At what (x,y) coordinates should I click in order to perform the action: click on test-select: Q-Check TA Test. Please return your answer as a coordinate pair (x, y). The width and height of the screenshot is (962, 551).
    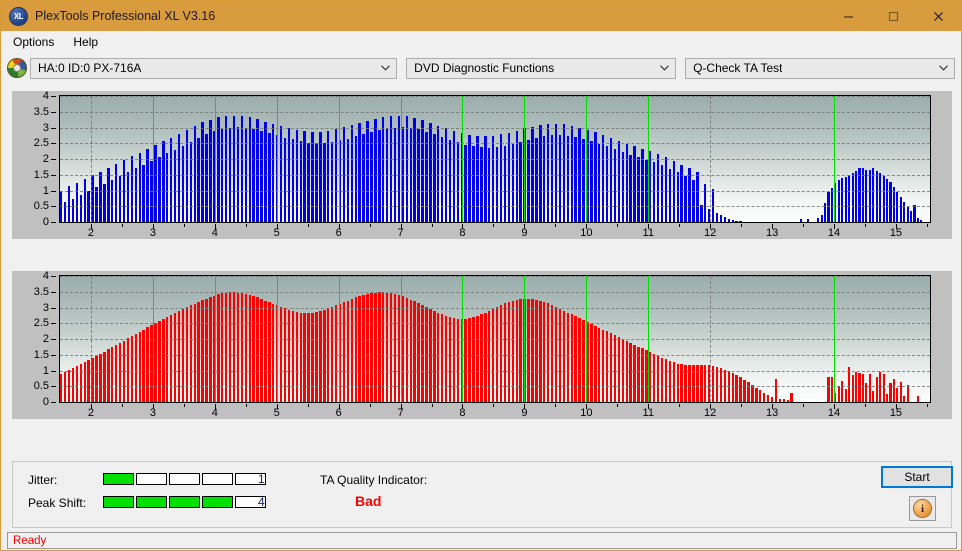
    Looking at the image, I should click on (820, 68).